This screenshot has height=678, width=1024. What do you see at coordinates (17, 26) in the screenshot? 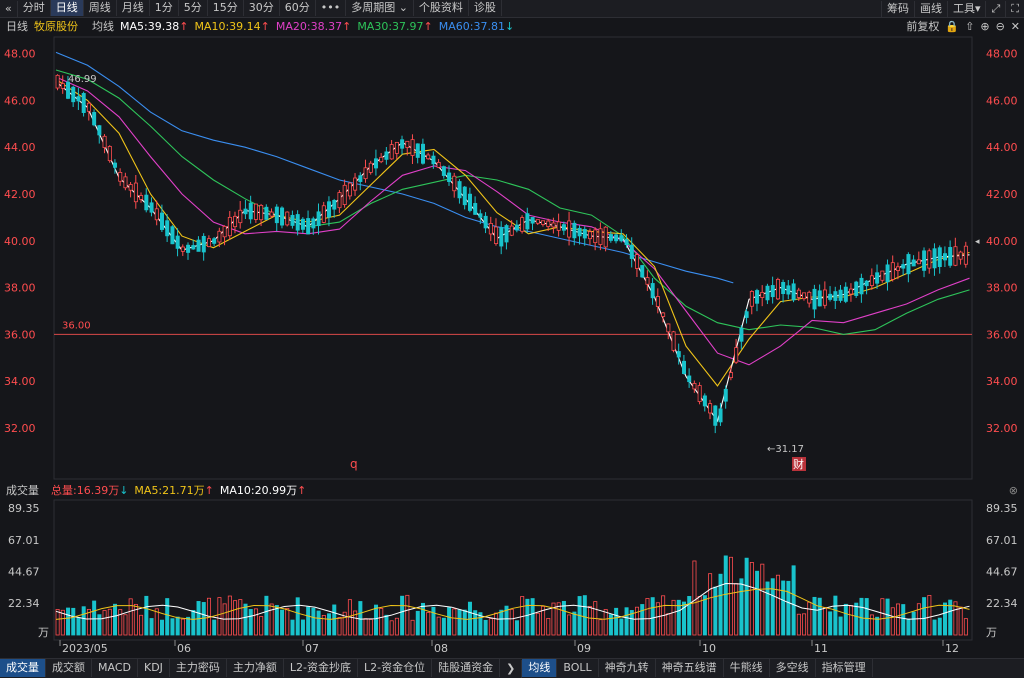
I see `period-label: 日线` at bounding box center [17, 26].